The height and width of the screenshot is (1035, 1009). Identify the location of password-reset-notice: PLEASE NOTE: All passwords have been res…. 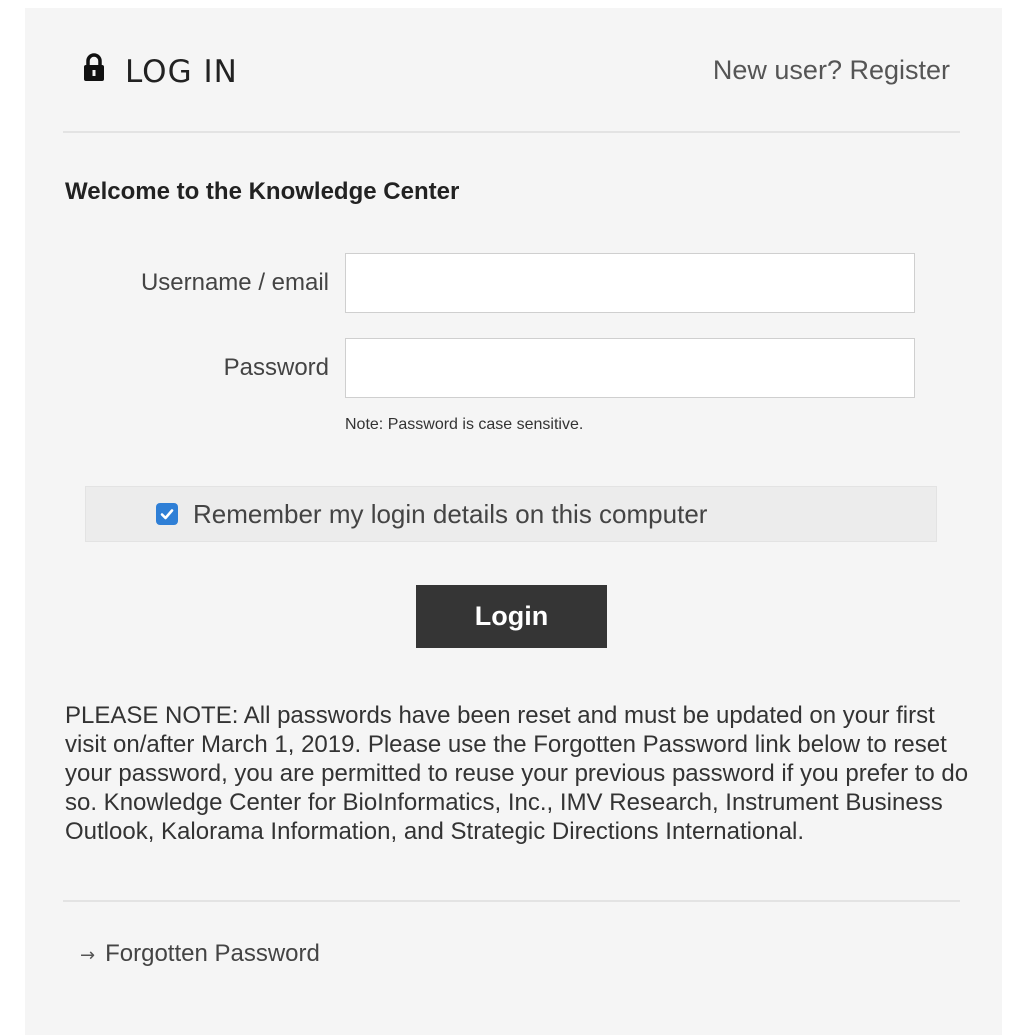
(517, 773).